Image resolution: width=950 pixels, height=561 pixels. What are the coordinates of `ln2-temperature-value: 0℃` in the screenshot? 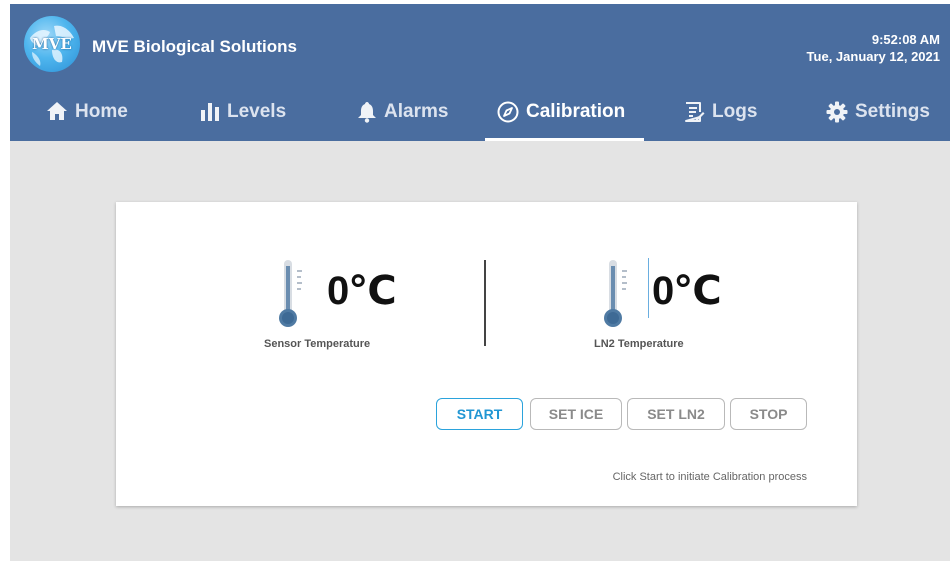 It's located at (687, 291).